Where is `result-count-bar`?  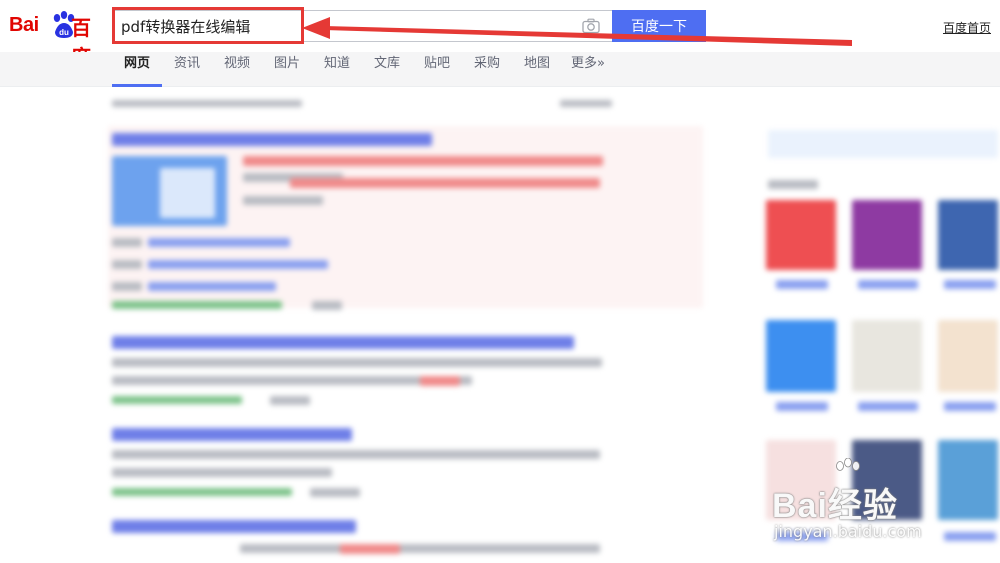 result-count-bar is located at coordinates (207, 103).